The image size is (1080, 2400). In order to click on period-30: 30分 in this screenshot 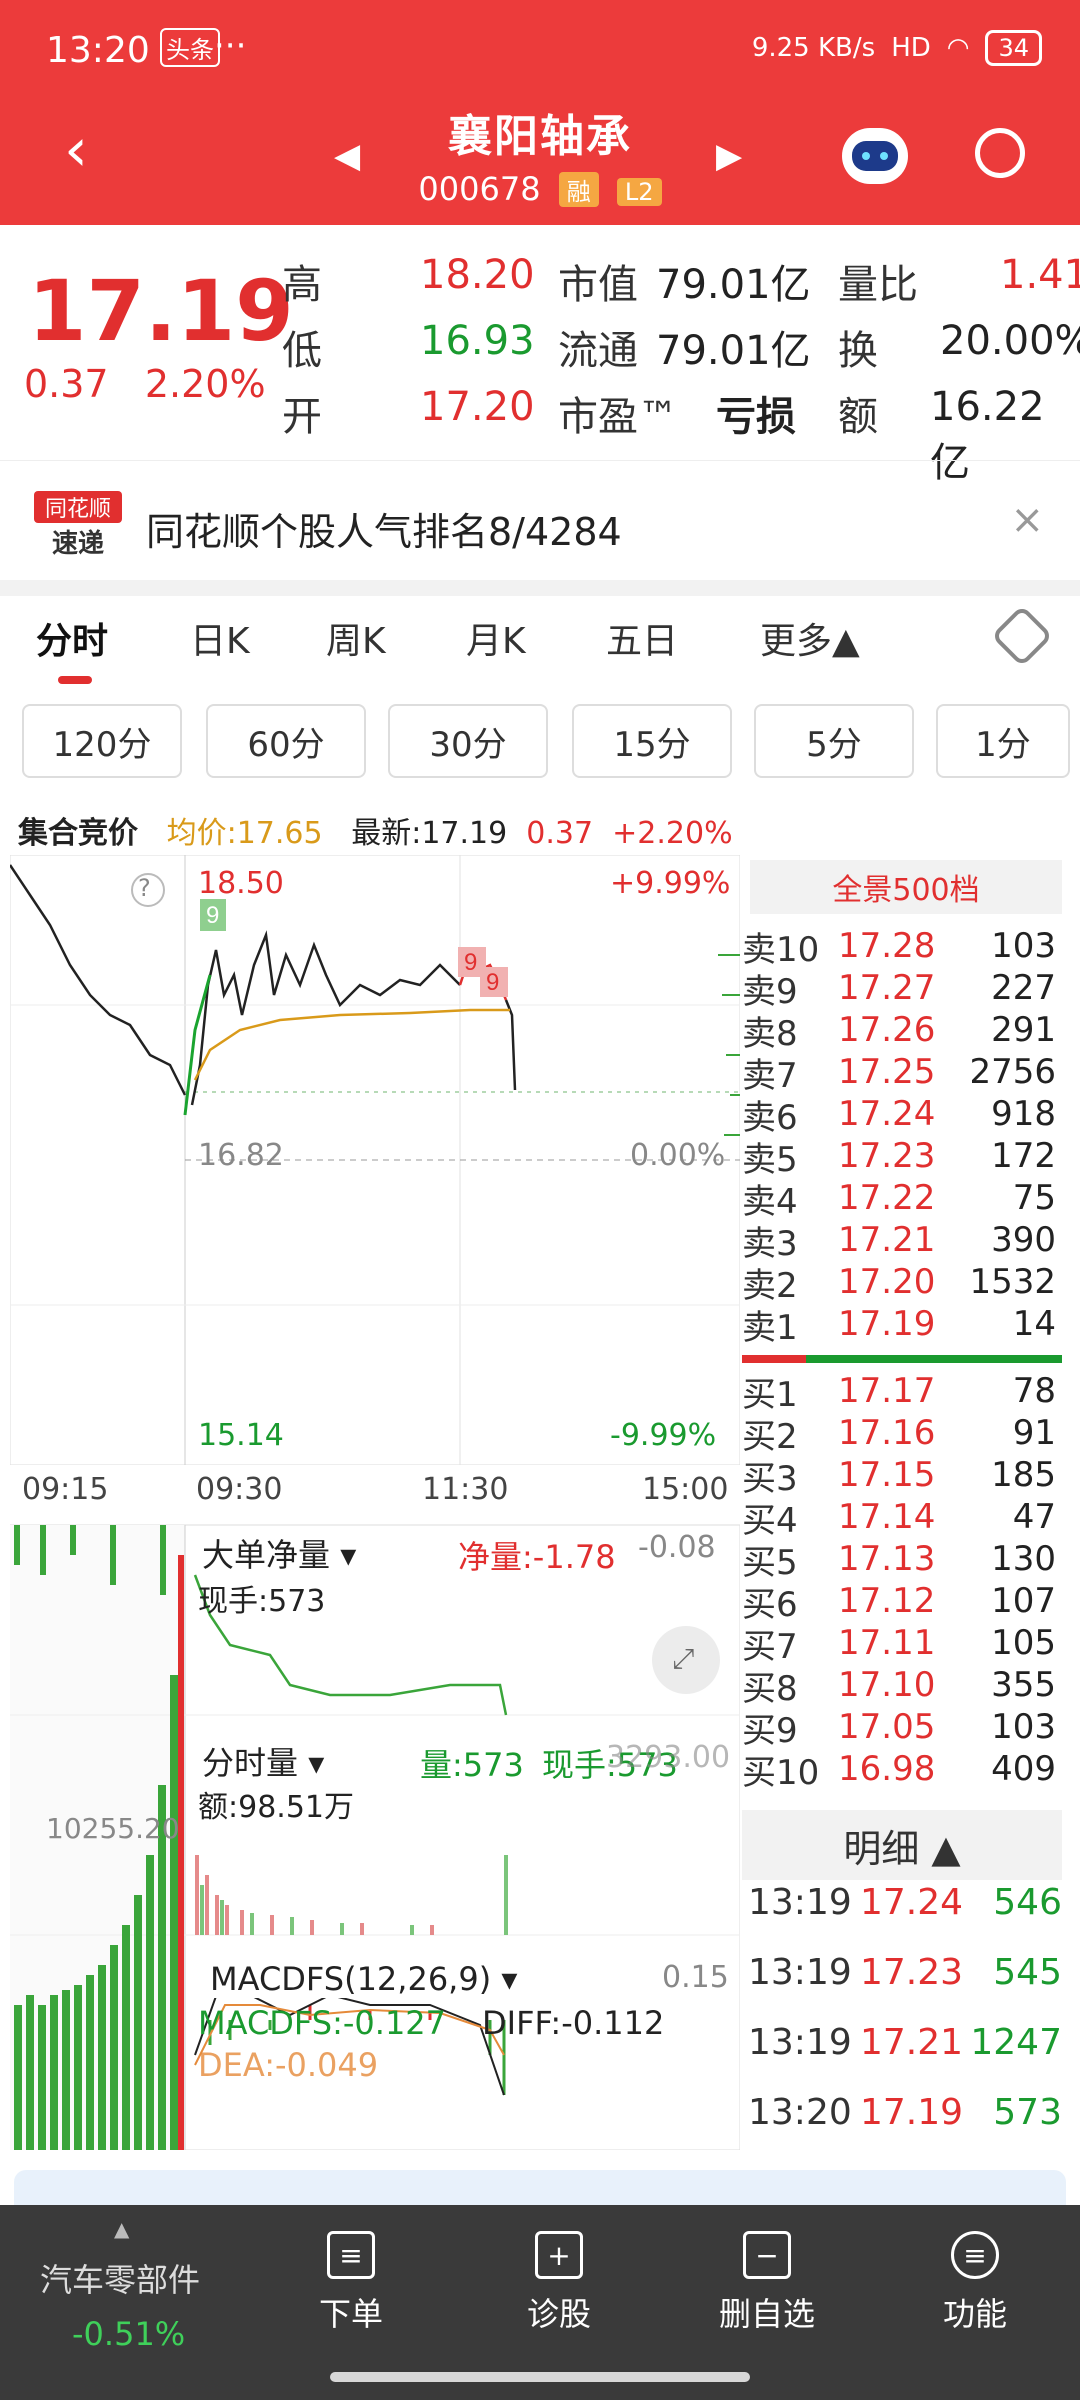, I will do `click(468, 741)`.